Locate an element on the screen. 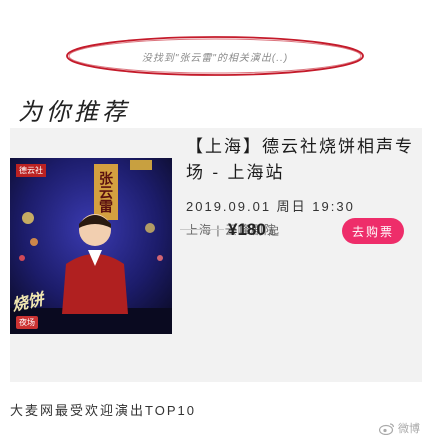 This screenshot has height=448, width=432. buy-ticket-button: 去购票 is located at coordinates (373, 231).